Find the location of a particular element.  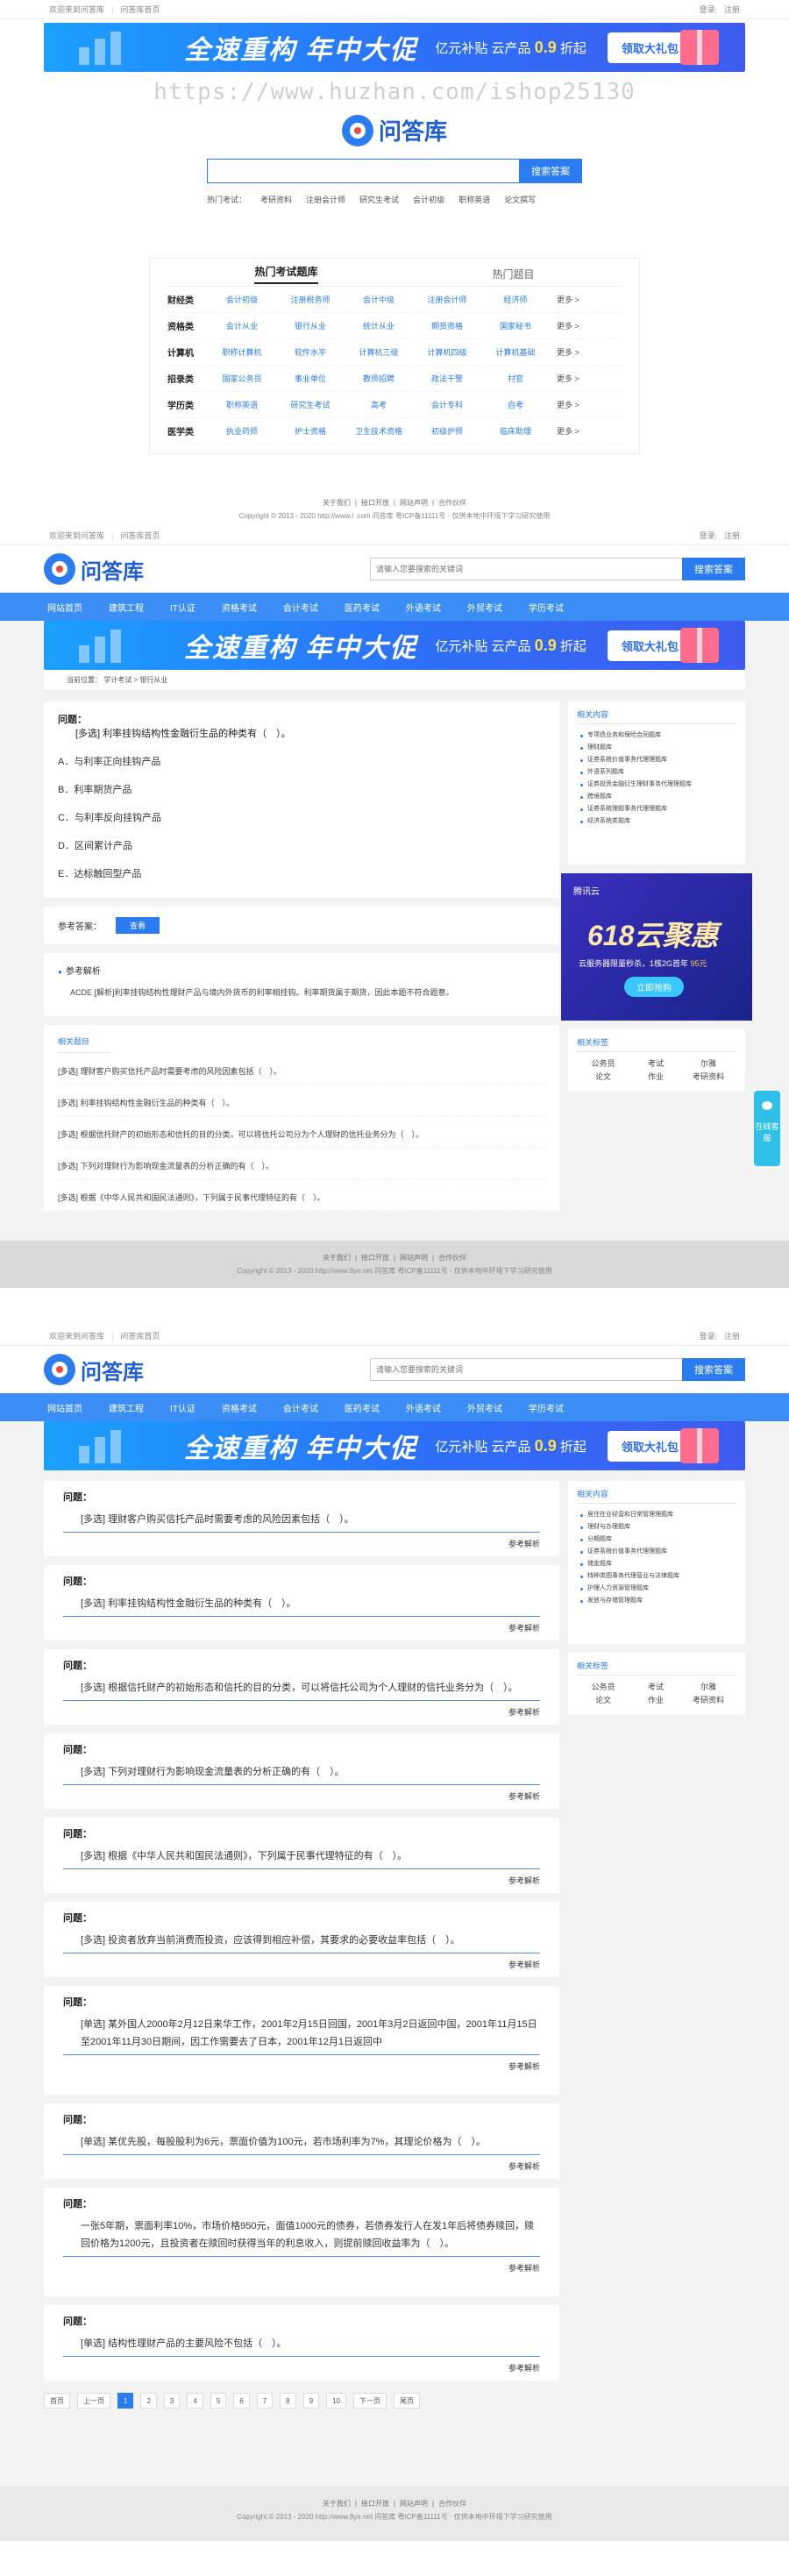

category-item: 事业单位 is located at coordinates (310, 378).